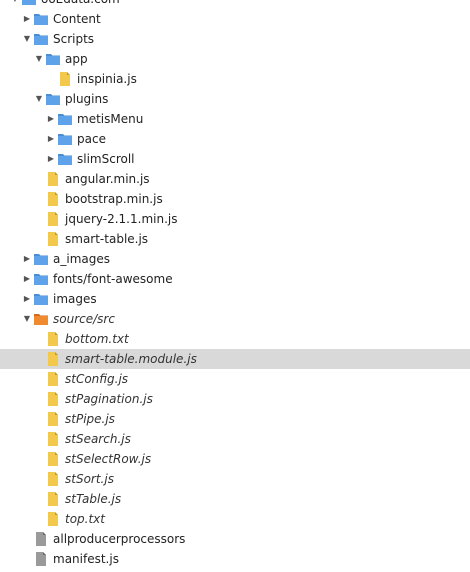 Image resolution: width=470 pixels, height=572 pixels. I want to click on tree-folder-row: ▶ metisMenu, so click(235, 119).